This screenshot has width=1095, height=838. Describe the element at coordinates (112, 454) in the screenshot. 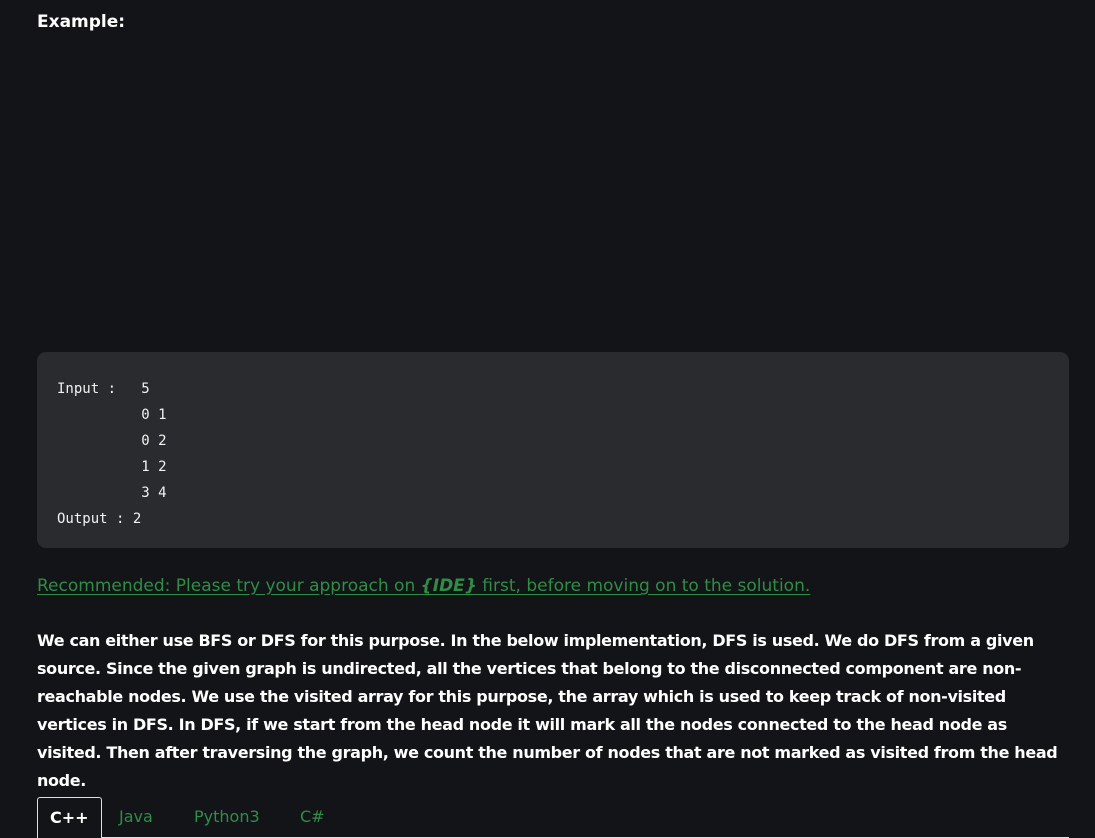

I see `example-code-text: Input : 5 0 1 0 2 1 2 3 4 Output : 2` at that location.